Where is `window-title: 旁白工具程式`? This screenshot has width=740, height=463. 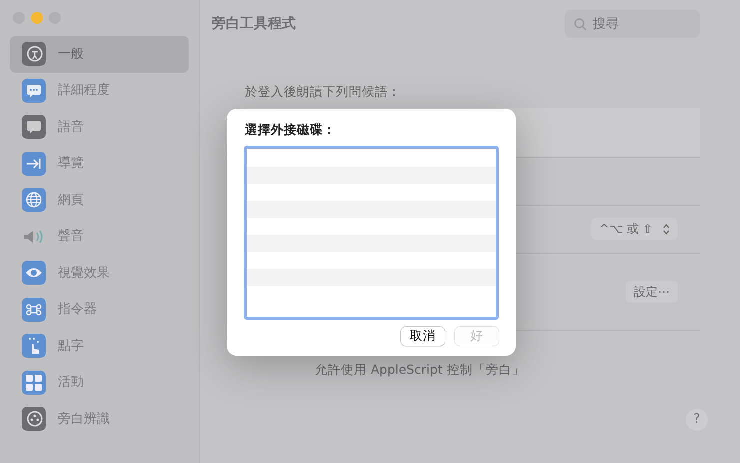
window-title: 旁白工具程式 is located at coordinates (254, 24).